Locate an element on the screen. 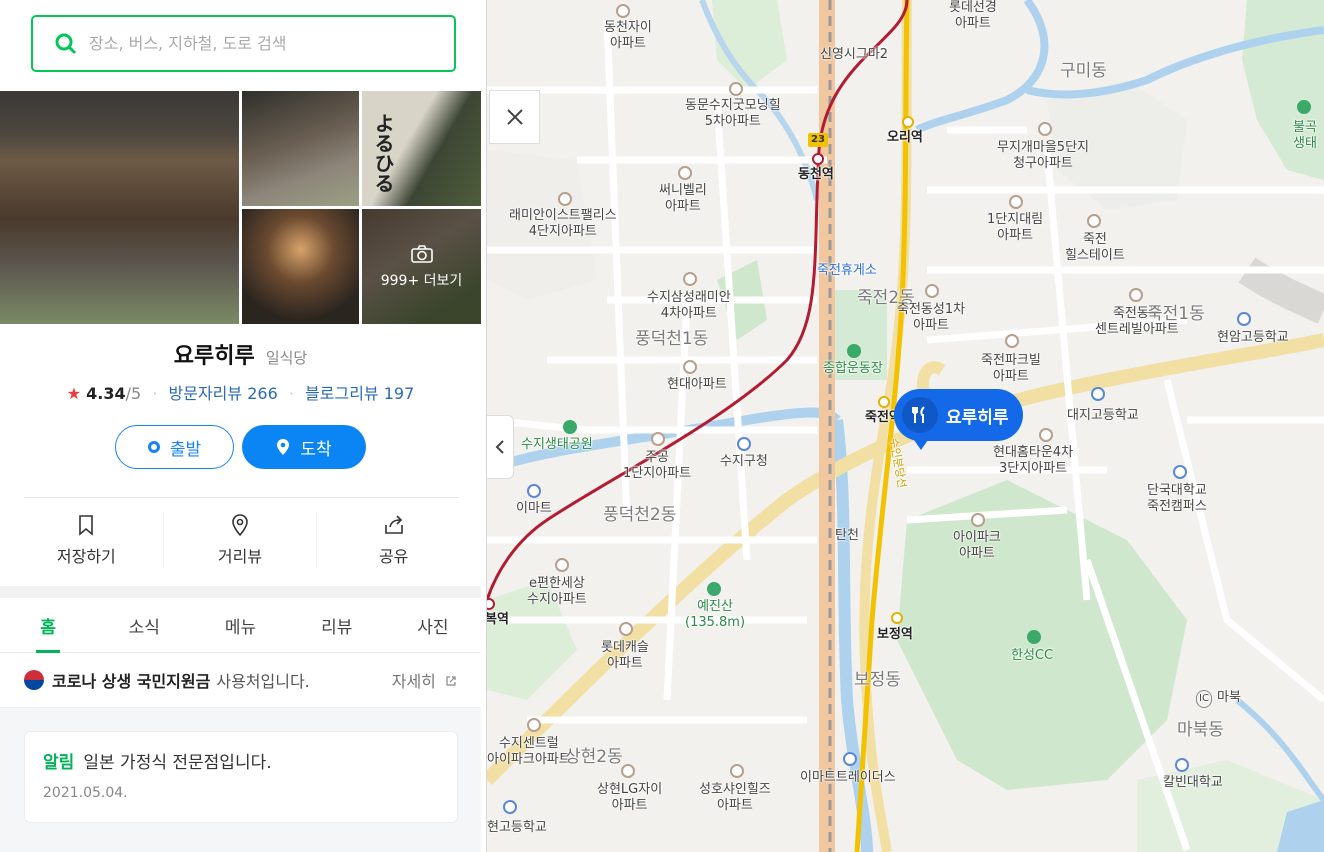 The image size is (1324, 852). map-label-sports-complex: 종합운동장 is located at coordinates (853, 369).